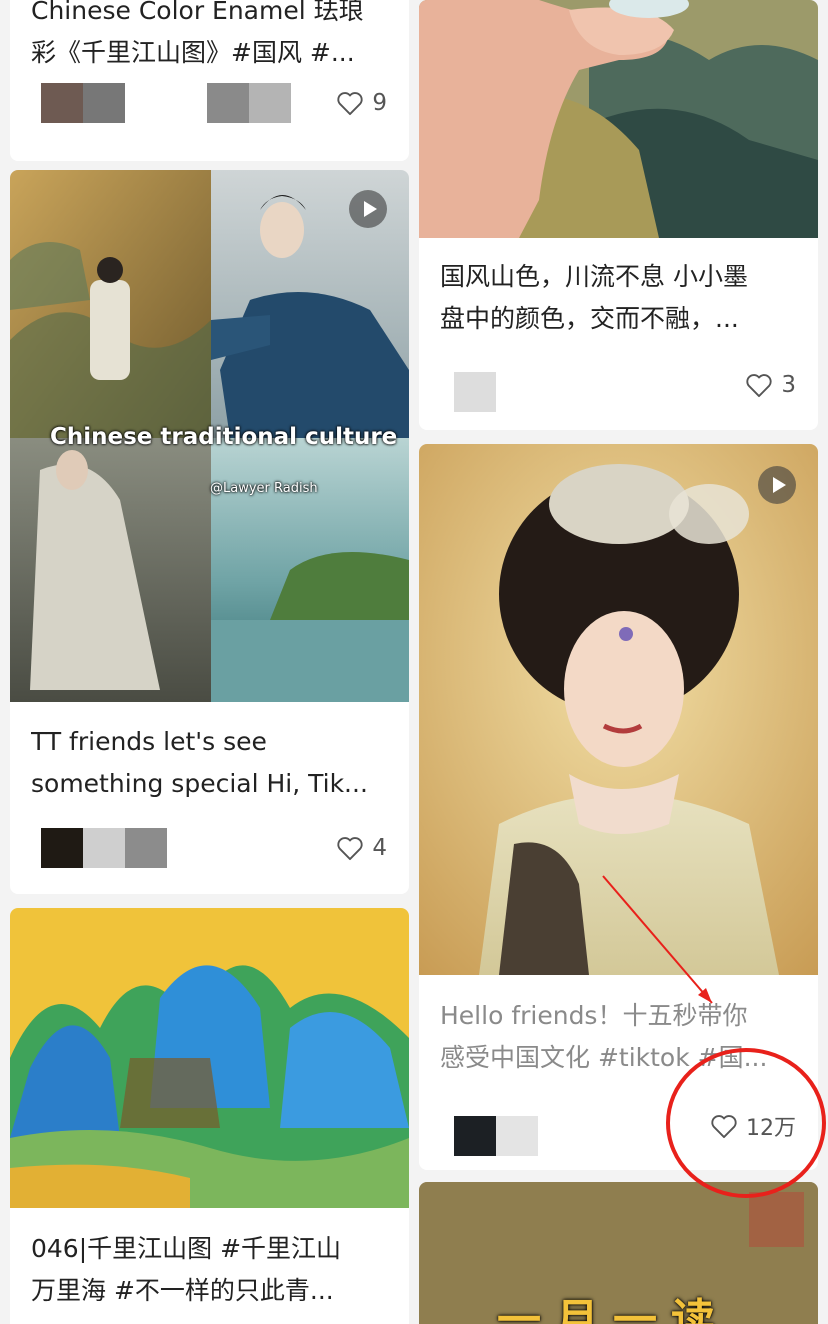 The image size is (828, 1324). What do you see at coordinates (197, 12) in the screenshot?
I see `card-title-line1: Chinese Color Enamel 珐琅` at bounding box center [197, 12].